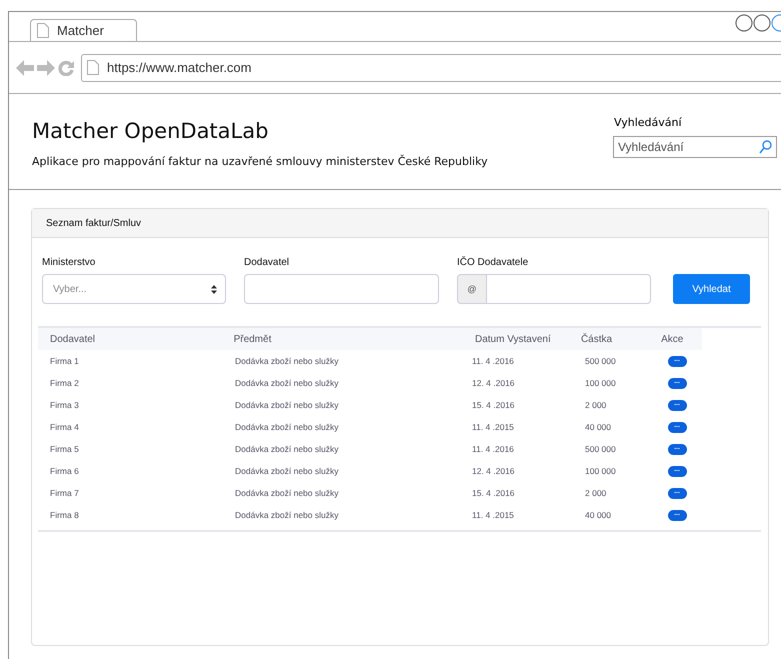  Describe the element at coordinates (431, 68) in the screenshot. I see `address-bar: https://www.matcher.com` at that location.